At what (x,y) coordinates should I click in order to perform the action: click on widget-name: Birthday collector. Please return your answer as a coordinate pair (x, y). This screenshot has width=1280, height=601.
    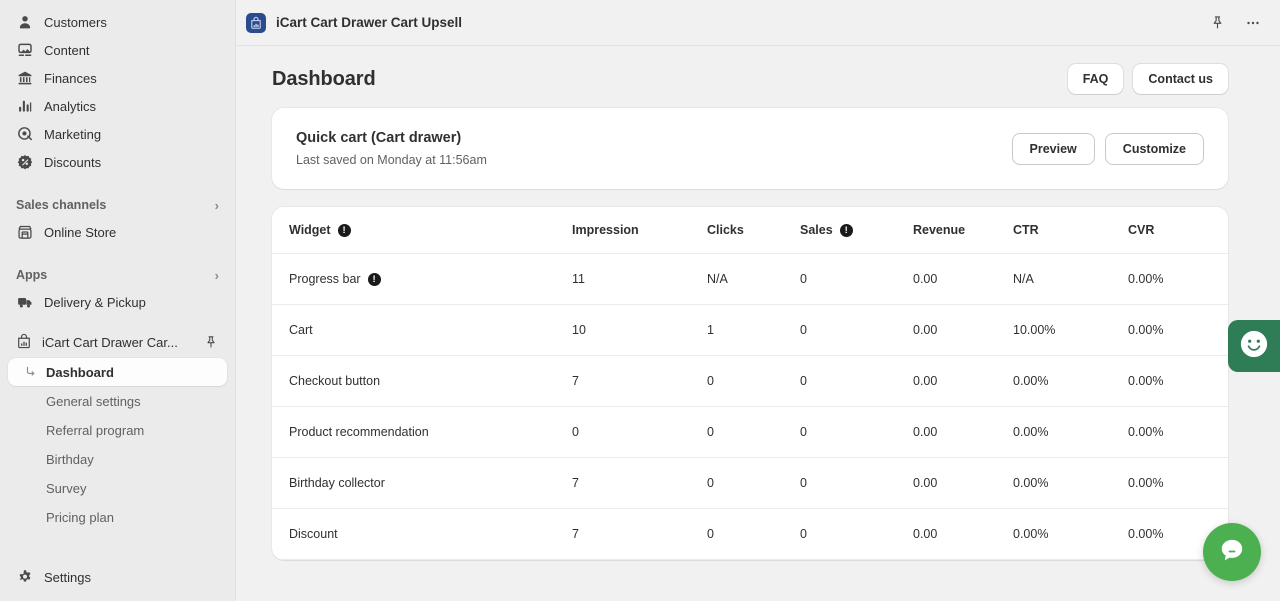
    Looking at the image, I should click on (337, 483).